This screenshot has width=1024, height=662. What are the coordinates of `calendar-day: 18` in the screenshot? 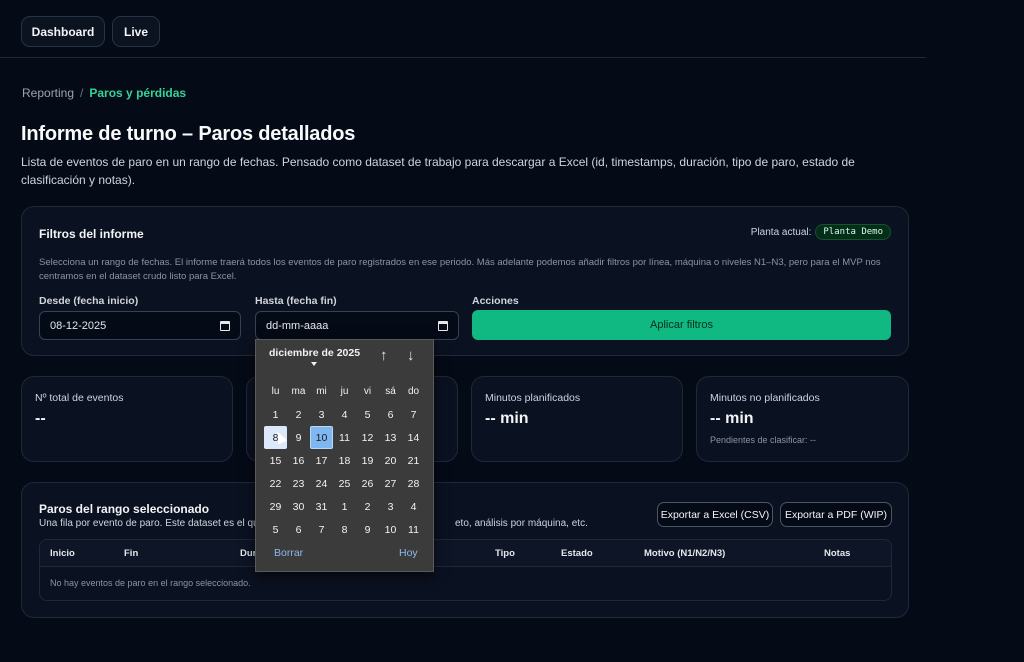 It's located at (344, 460).